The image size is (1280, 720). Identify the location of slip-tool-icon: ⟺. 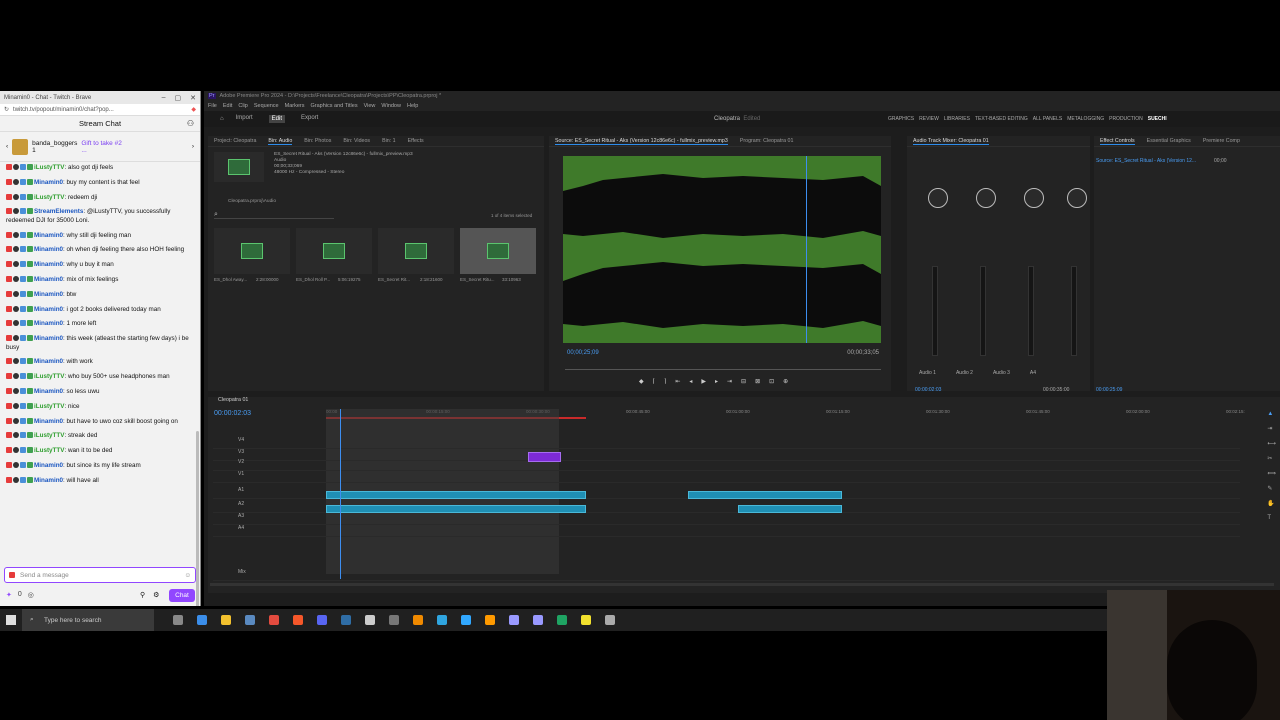
(1271, 473).